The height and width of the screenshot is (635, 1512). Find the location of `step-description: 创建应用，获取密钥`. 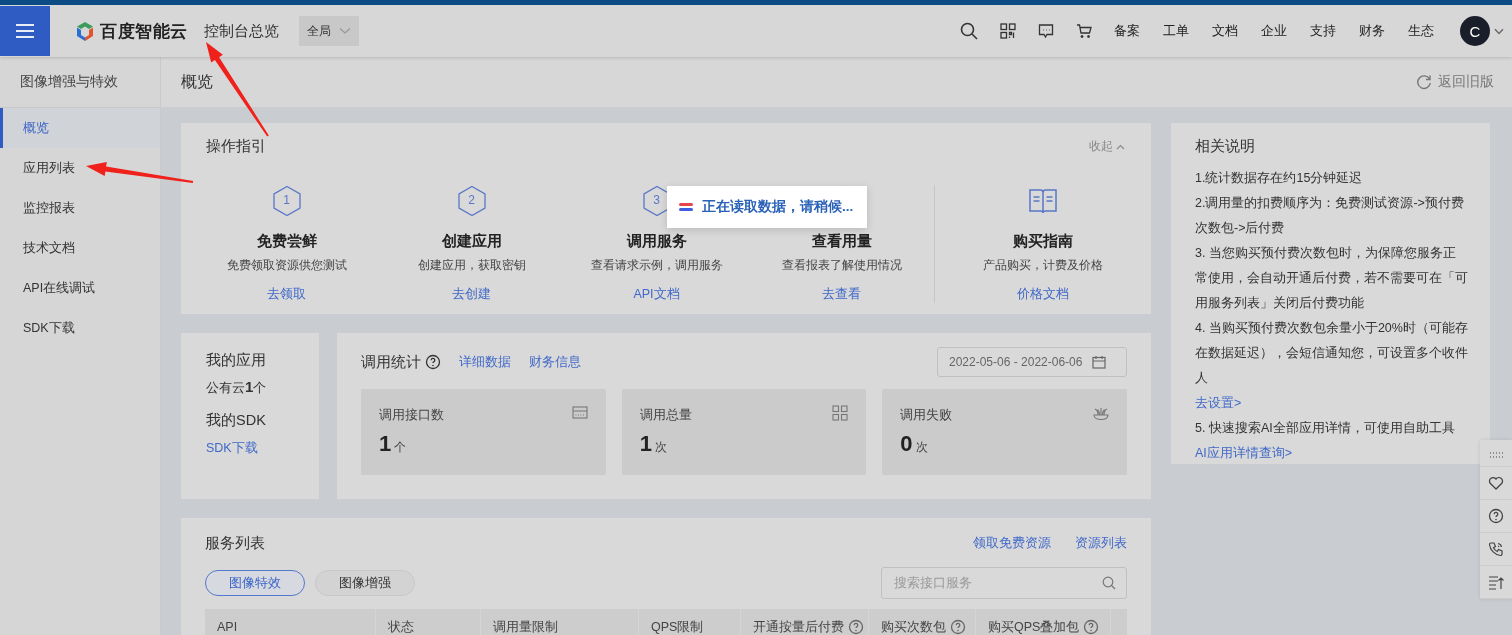

step-description: 创建应用，获取密钥 is located at coordinates (471, 265).